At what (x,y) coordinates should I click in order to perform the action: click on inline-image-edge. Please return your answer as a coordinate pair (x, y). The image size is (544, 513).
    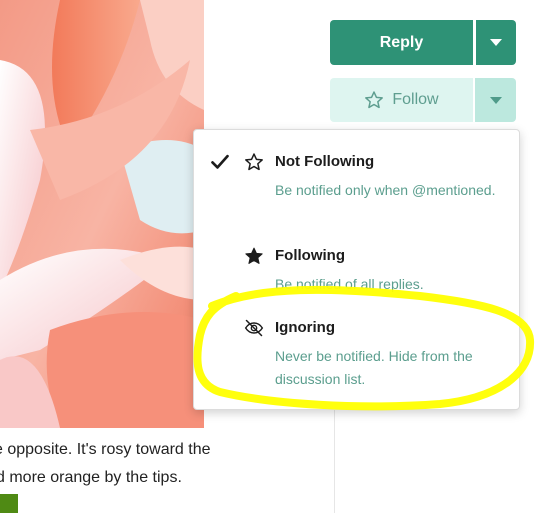
    Looking at the image, I should click on (9, 503).